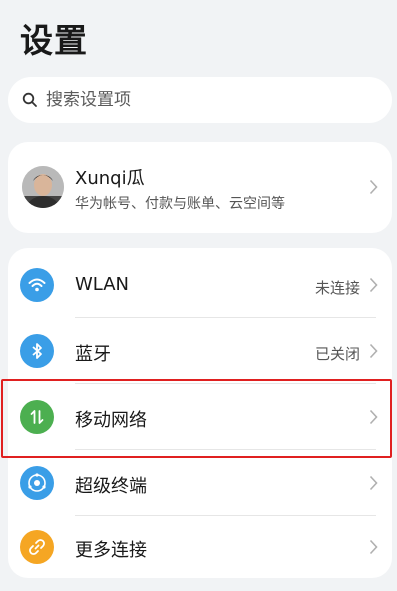 This screenshot has height=591, width=397. I want to click on mobile-data-icon, so click(37, 417).